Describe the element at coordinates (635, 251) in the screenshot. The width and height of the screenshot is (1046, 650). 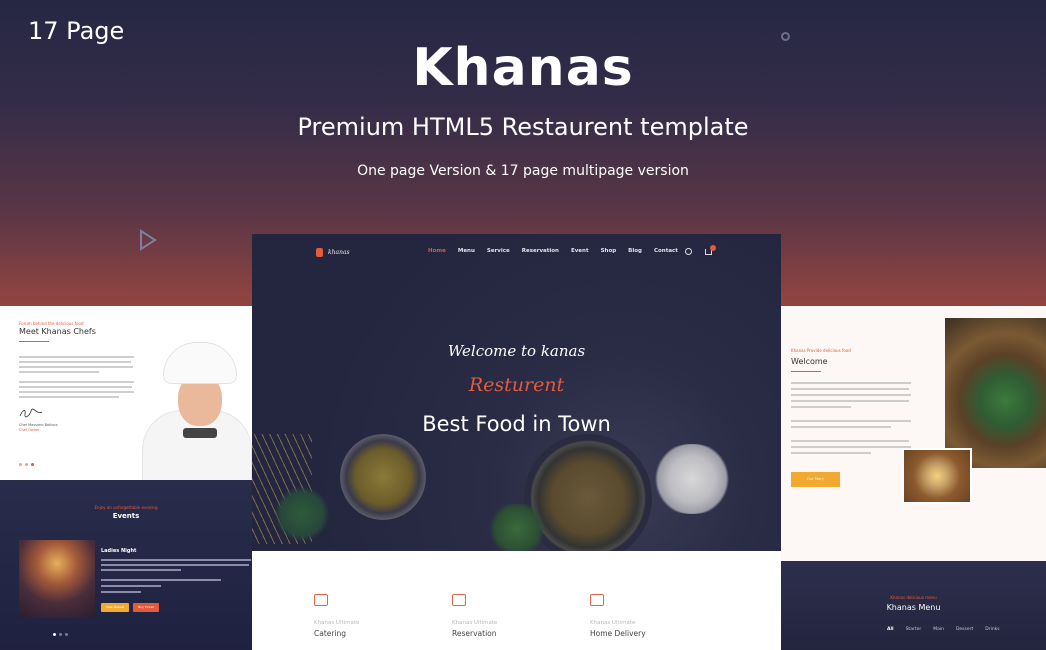
I see `nav-item-blog: Blog` at that location.